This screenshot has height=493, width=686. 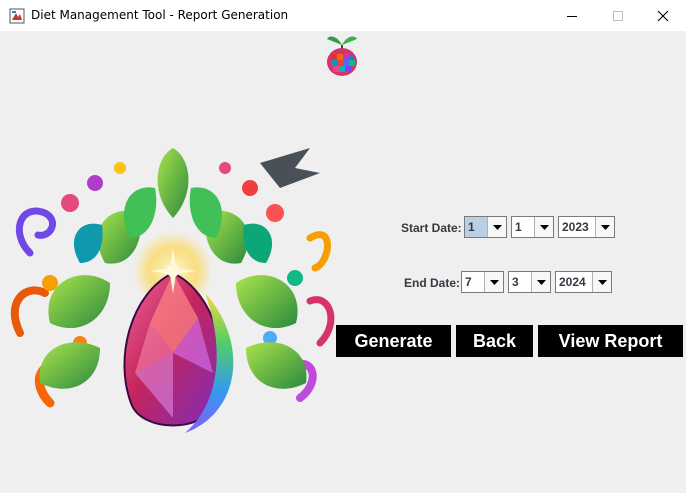 I want to click on end-year-select: 2024, so click(x=583, y=282).